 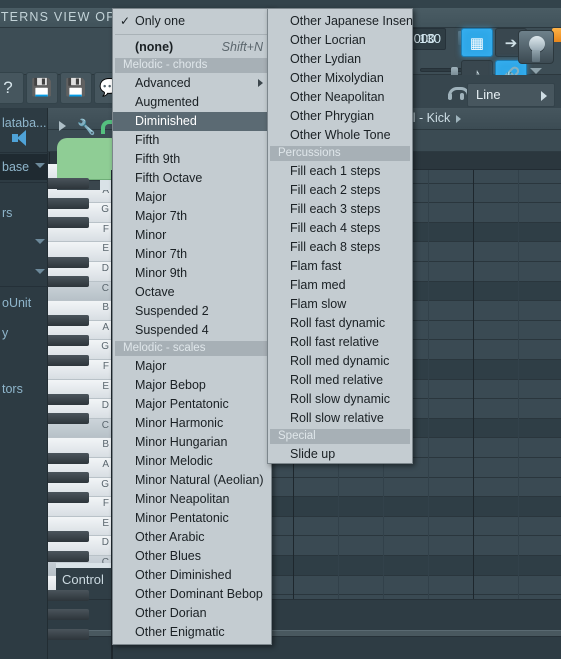 I want to click on menu-item-suspended-4: Suspended 4, so click(x=192, y=330).